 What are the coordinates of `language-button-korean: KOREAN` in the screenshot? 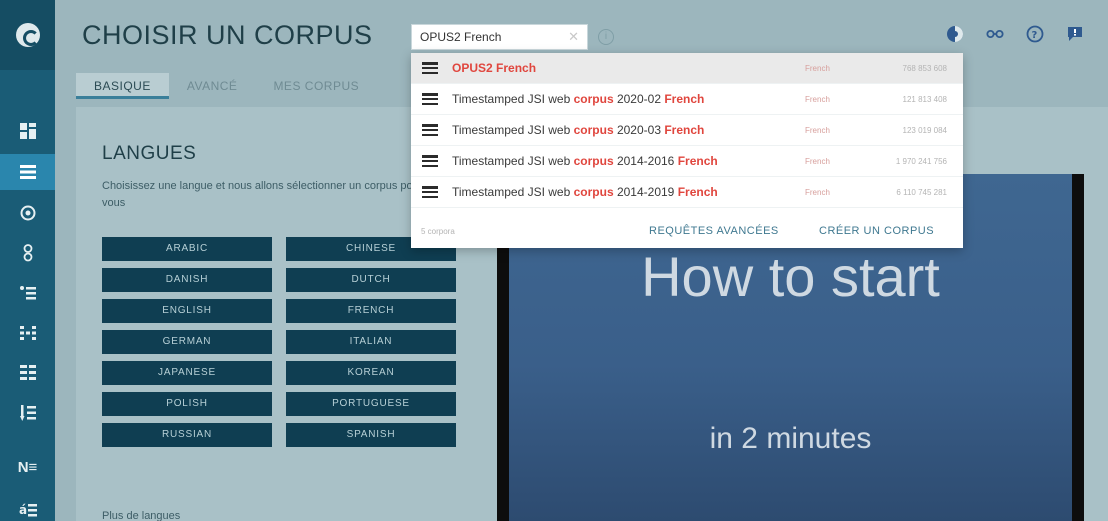 It's located at (371, 373).